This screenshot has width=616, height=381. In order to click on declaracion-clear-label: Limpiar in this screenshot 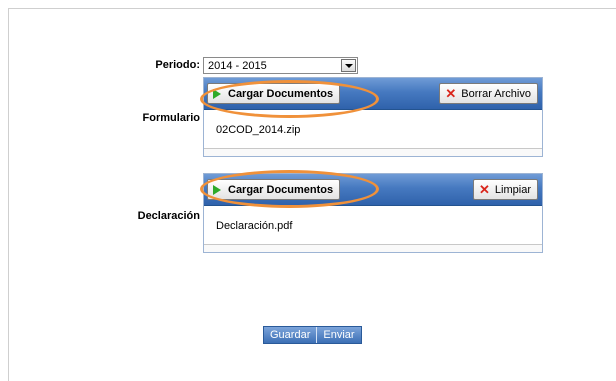, I will do `click(512, 189)`.